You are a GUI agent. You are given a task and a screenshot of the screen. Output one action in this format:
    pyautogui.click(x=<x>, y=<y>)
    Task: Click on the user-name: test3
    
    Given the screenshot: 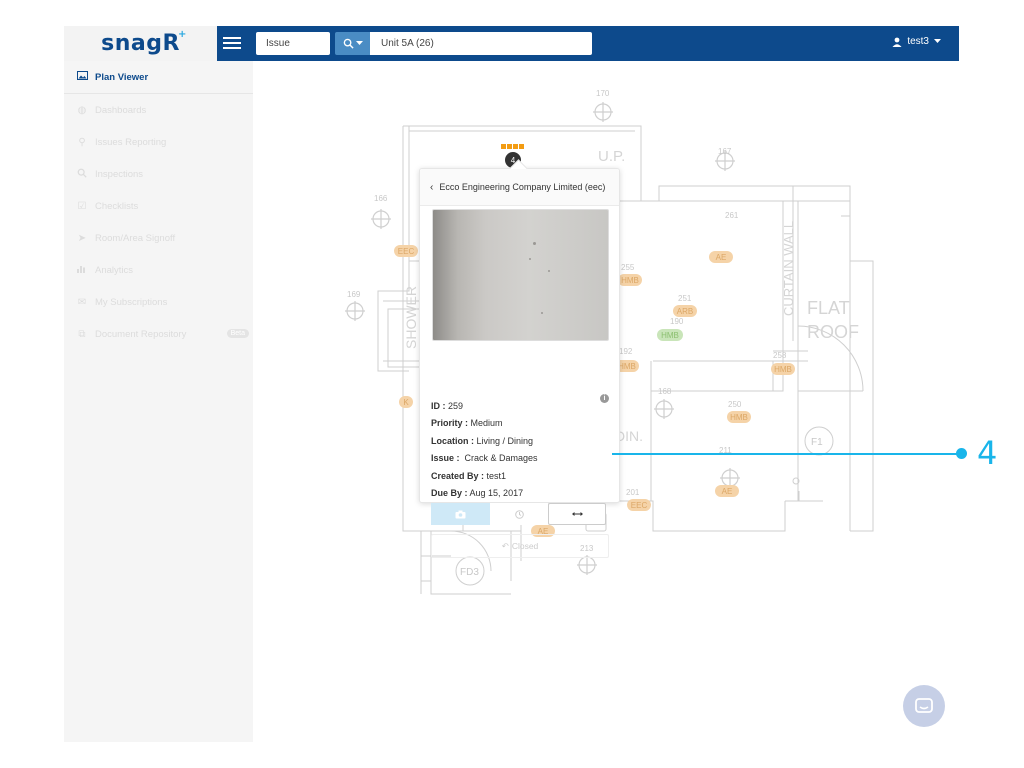 What is the action you would take?
    pyautogui.click(x=918, y=41)
    